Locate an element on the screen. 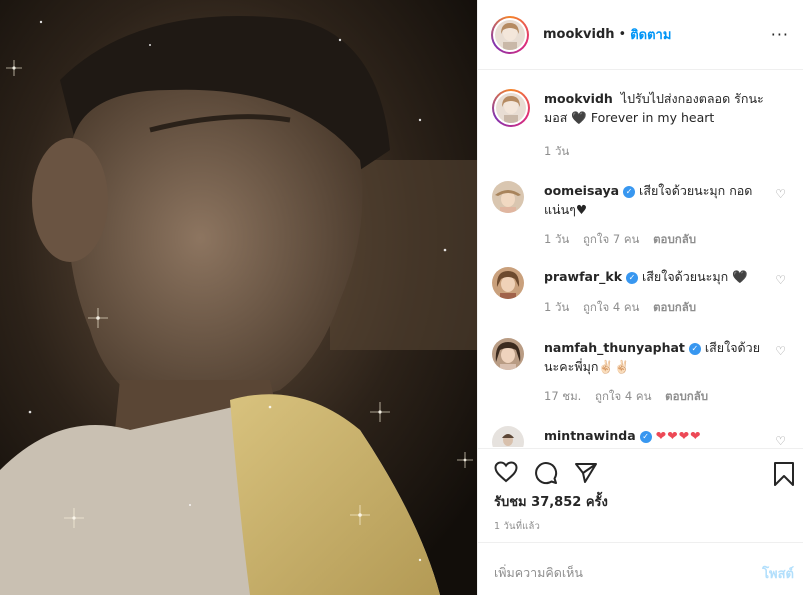 The width and height of the screenshot is (803, 595). comment-meta: 1 วัน ถูกใจ 4 คน ตอบกลับ is located at coordinates (625, 308).